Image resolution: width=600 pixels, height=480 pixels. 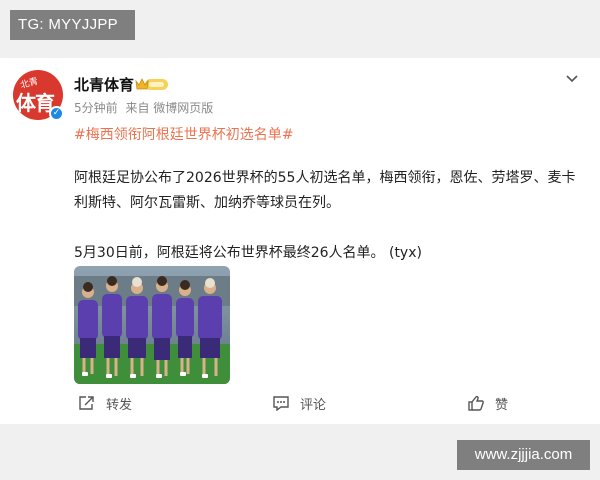 What do you see at coordinates (572, 79) in the screenshot?
I see `chevron-down-icon` at bounding box center [572, 79].